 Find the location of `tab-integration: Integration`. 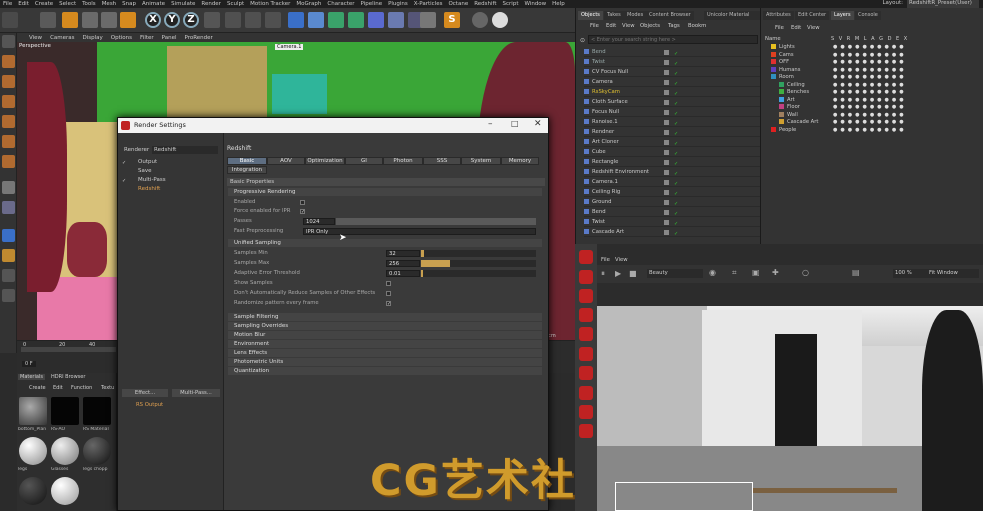

tab-integration: Integration is located at coordinates (247, 170).